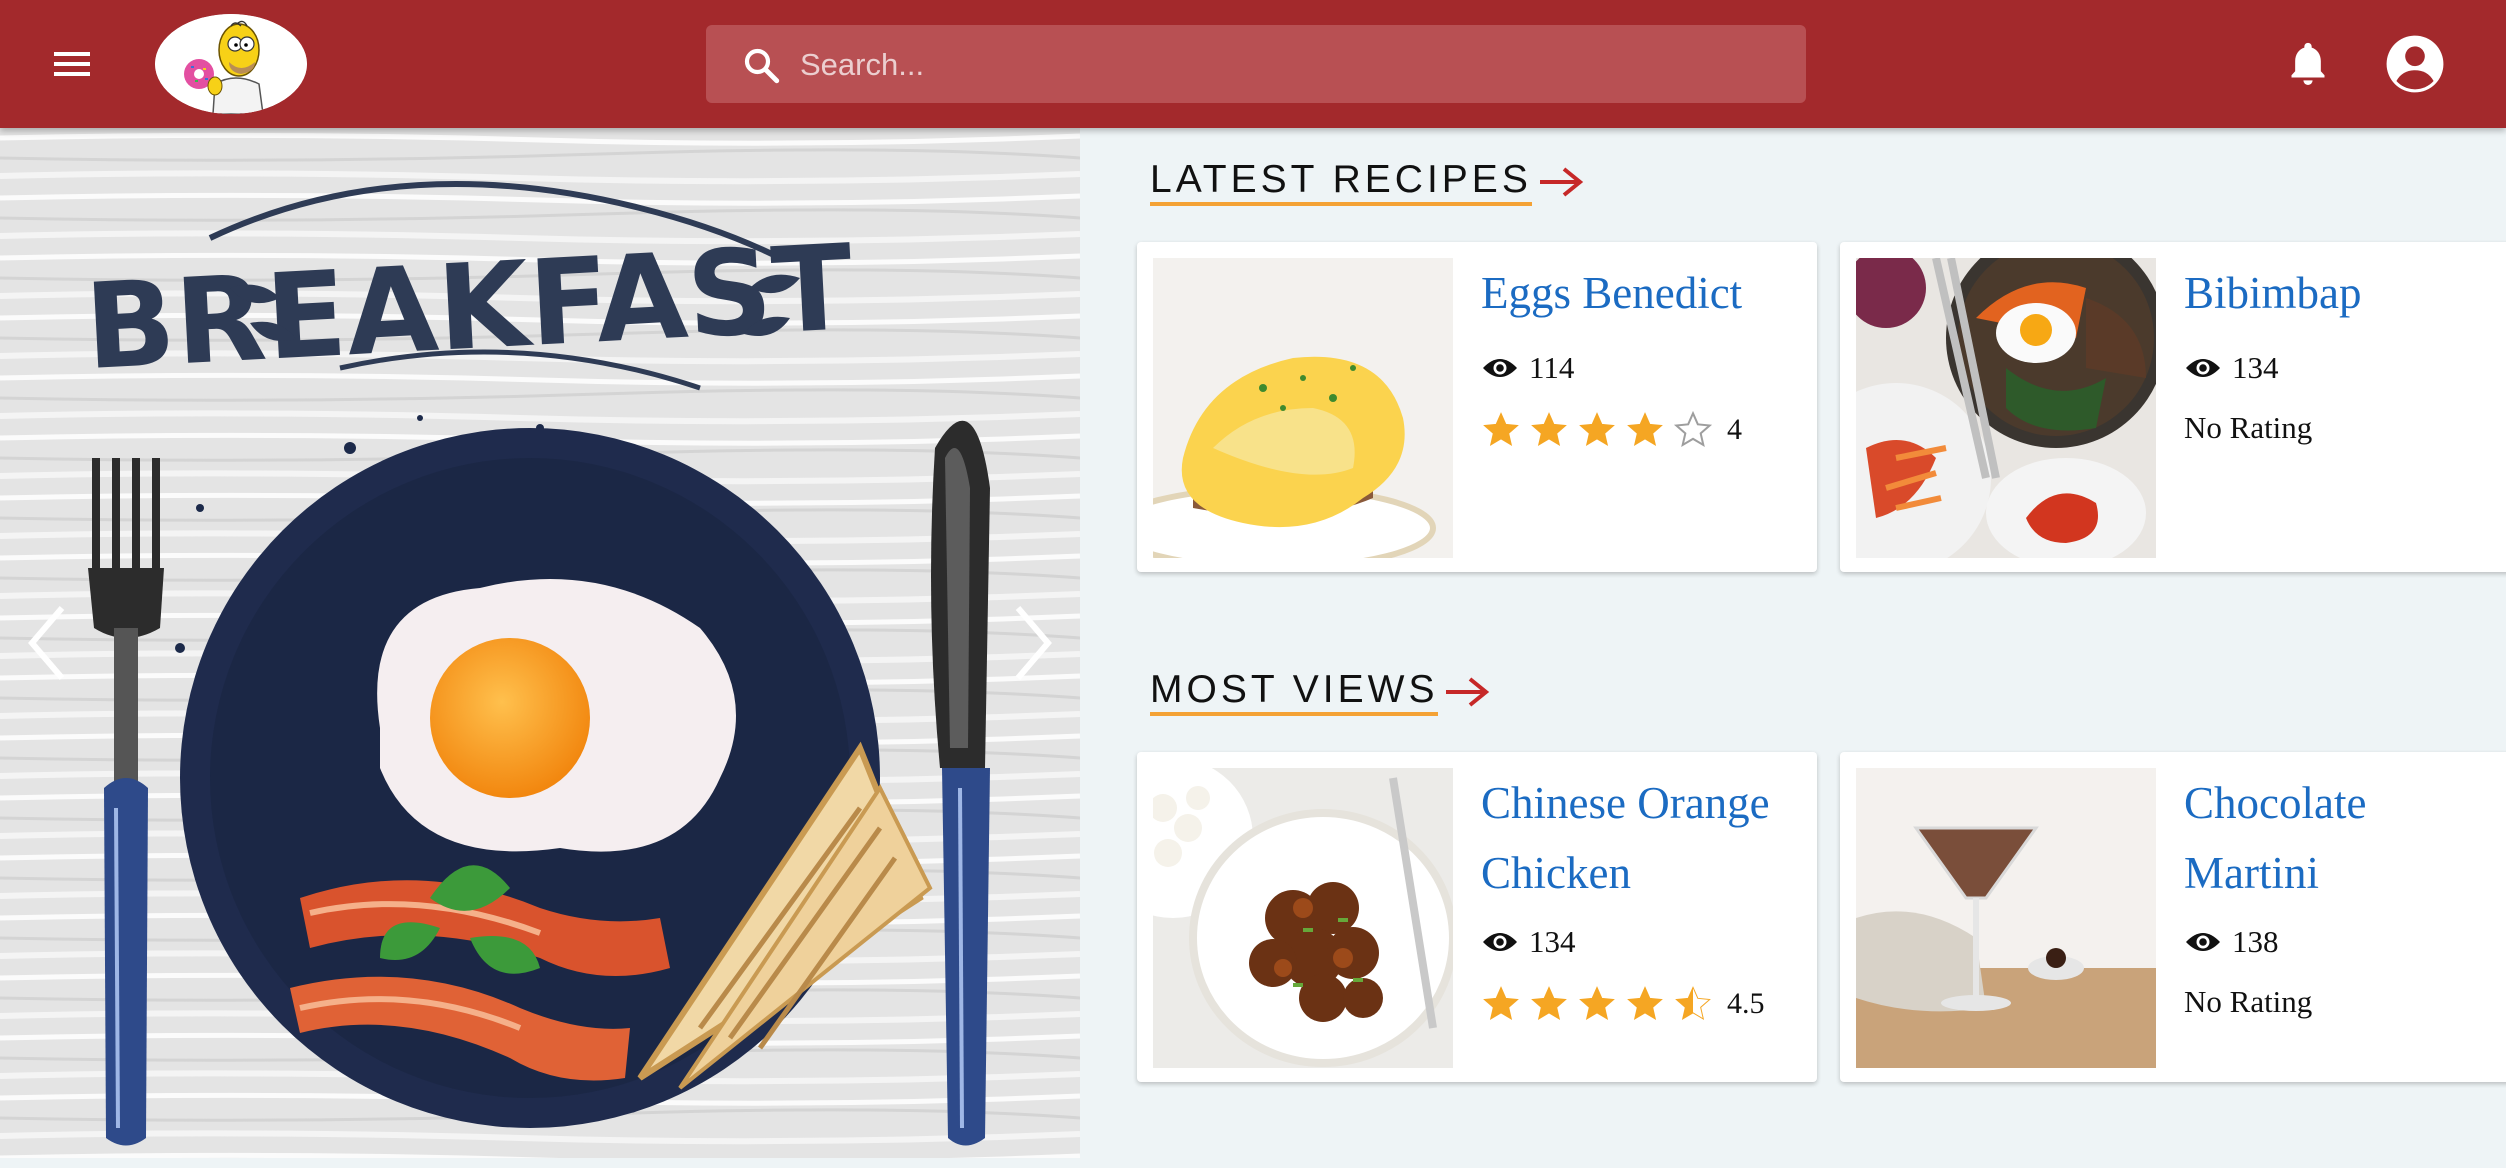  I want to click on homer-donut-logo, so click(231, 64).